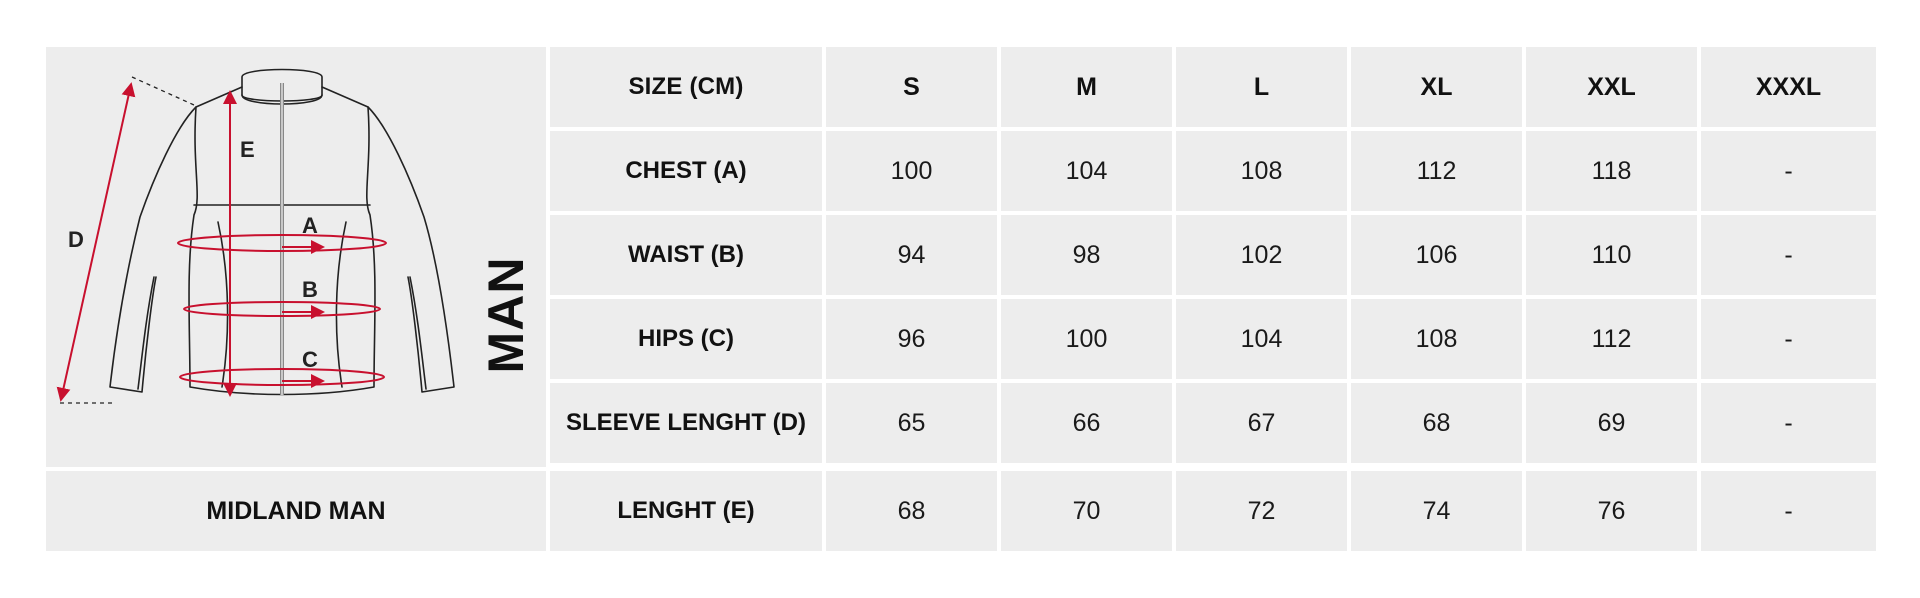  What do you see at coordinates (1436, 511) in the screenshot?
I see `table-cell: 74` at bounding box center [1436, 511].